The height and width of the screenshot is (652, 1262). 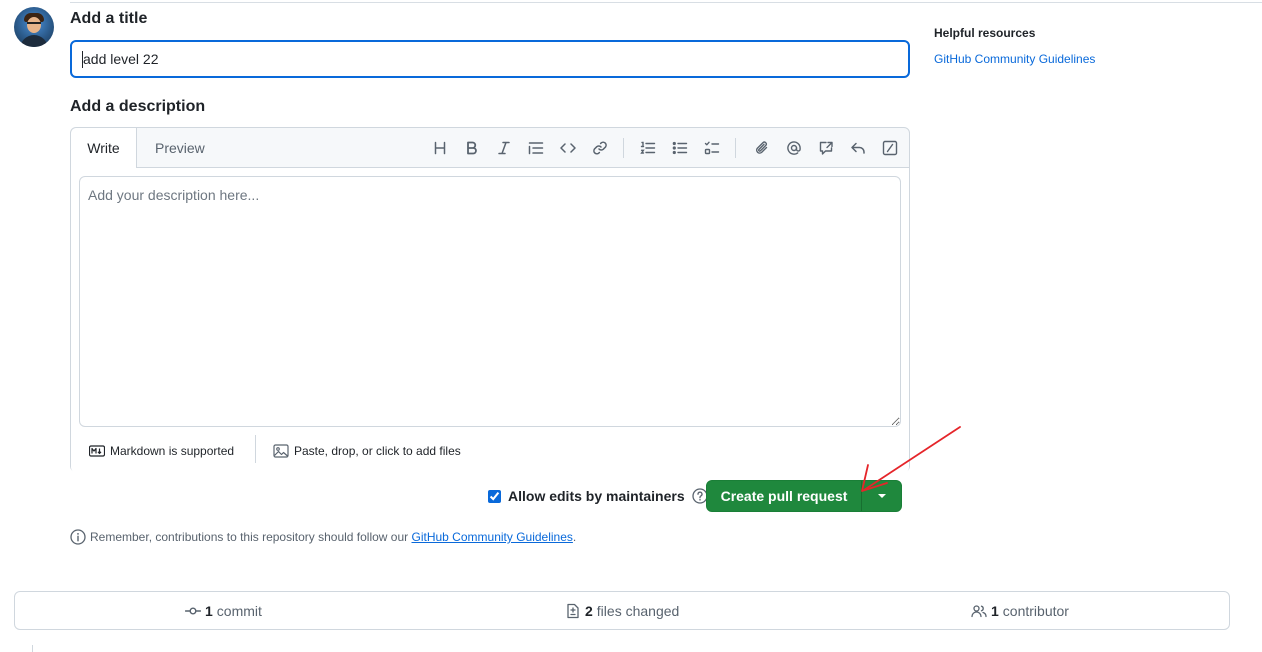 What do you see at coordinates (680, 148) in the screenshot?
I see `unordered-list-icon` at bounding box center [680, 148].